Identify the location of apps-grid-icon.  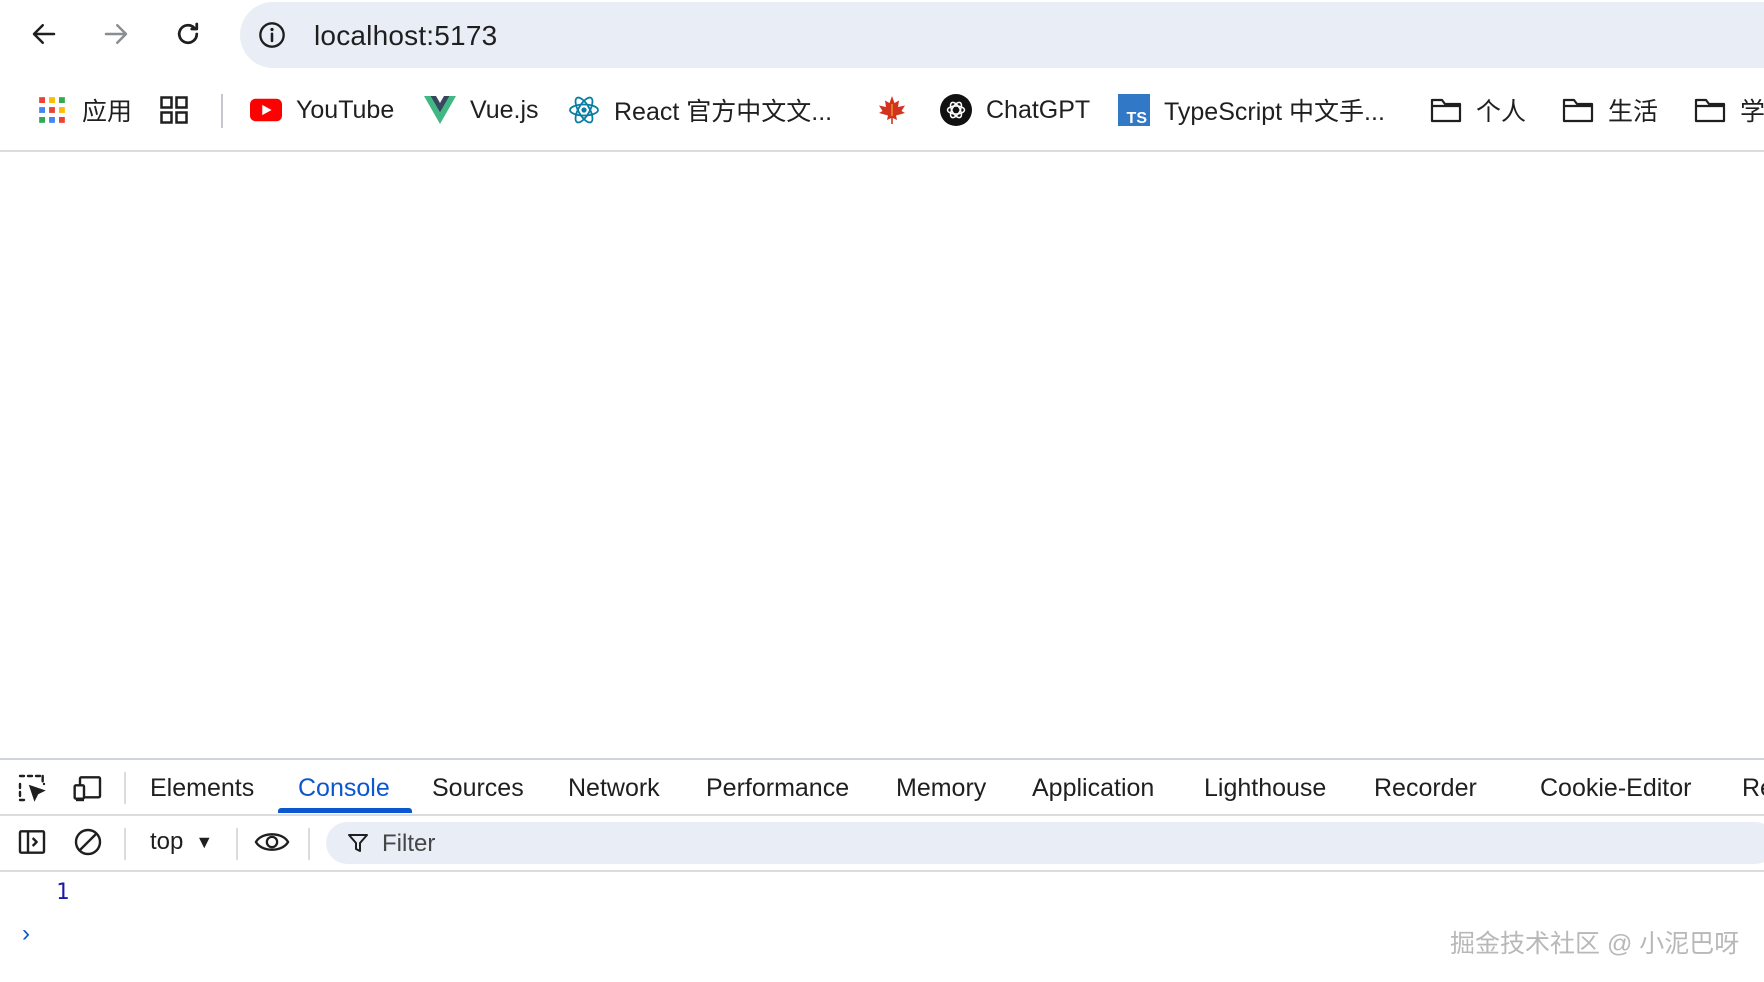
(52, 110).